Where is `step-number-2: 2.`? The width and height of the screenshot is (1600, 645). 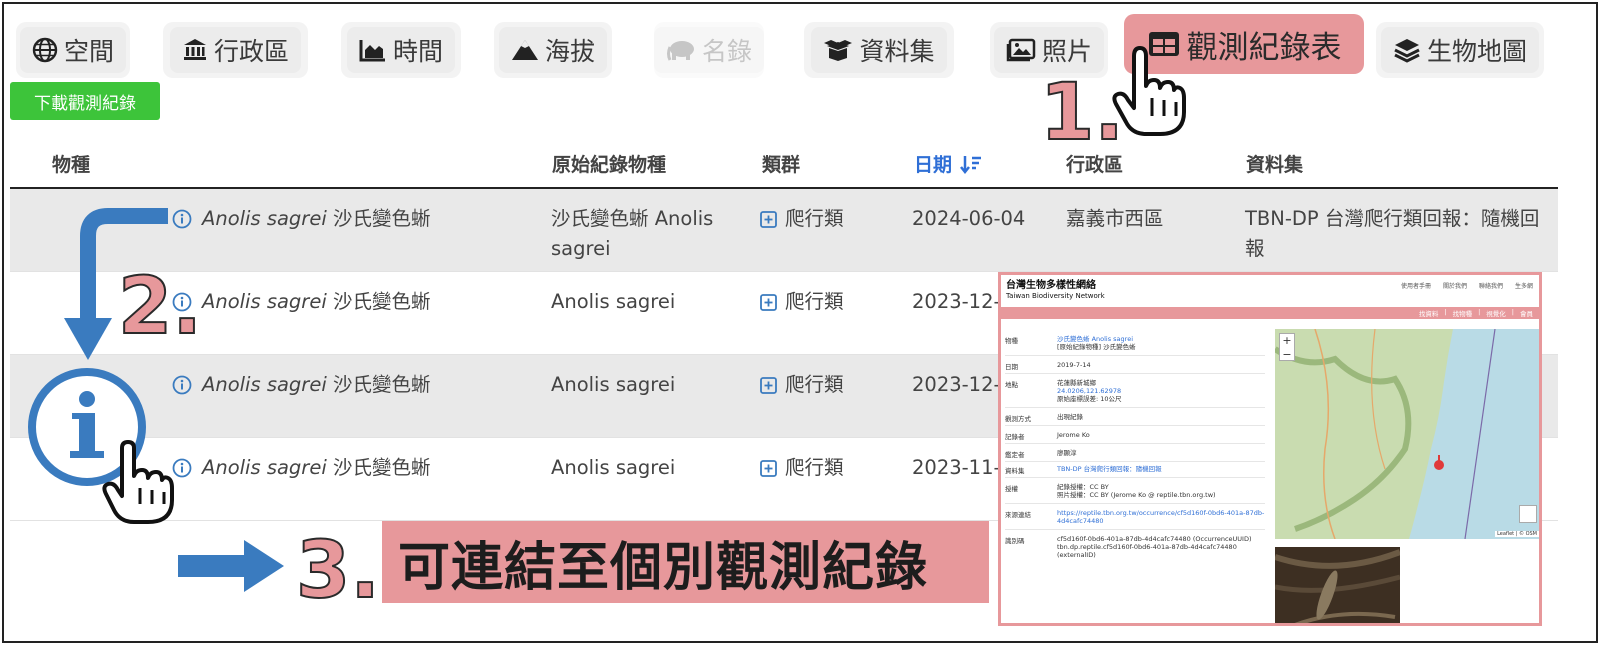 step-number-2: 2. is located at coordinates (160, 307).